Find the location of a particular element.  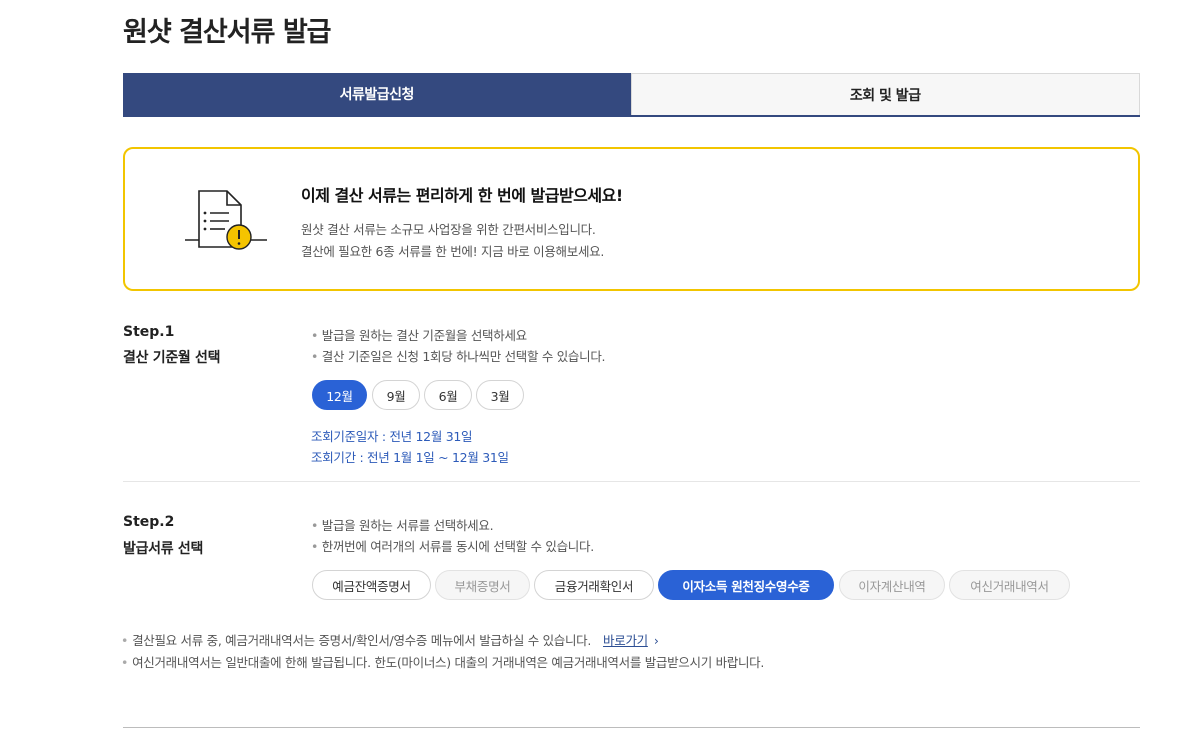

month-chip-3: 3월 is located at coordinates (500, 395).